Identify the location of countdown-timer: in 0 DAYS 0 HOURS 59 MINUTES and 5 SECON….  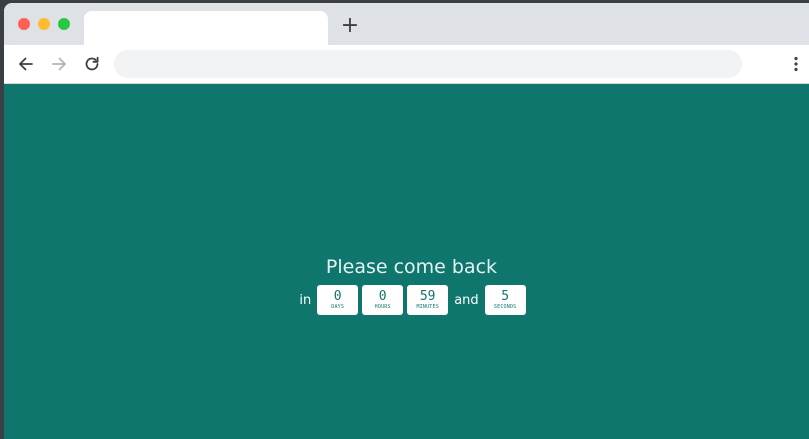
(406, 300).